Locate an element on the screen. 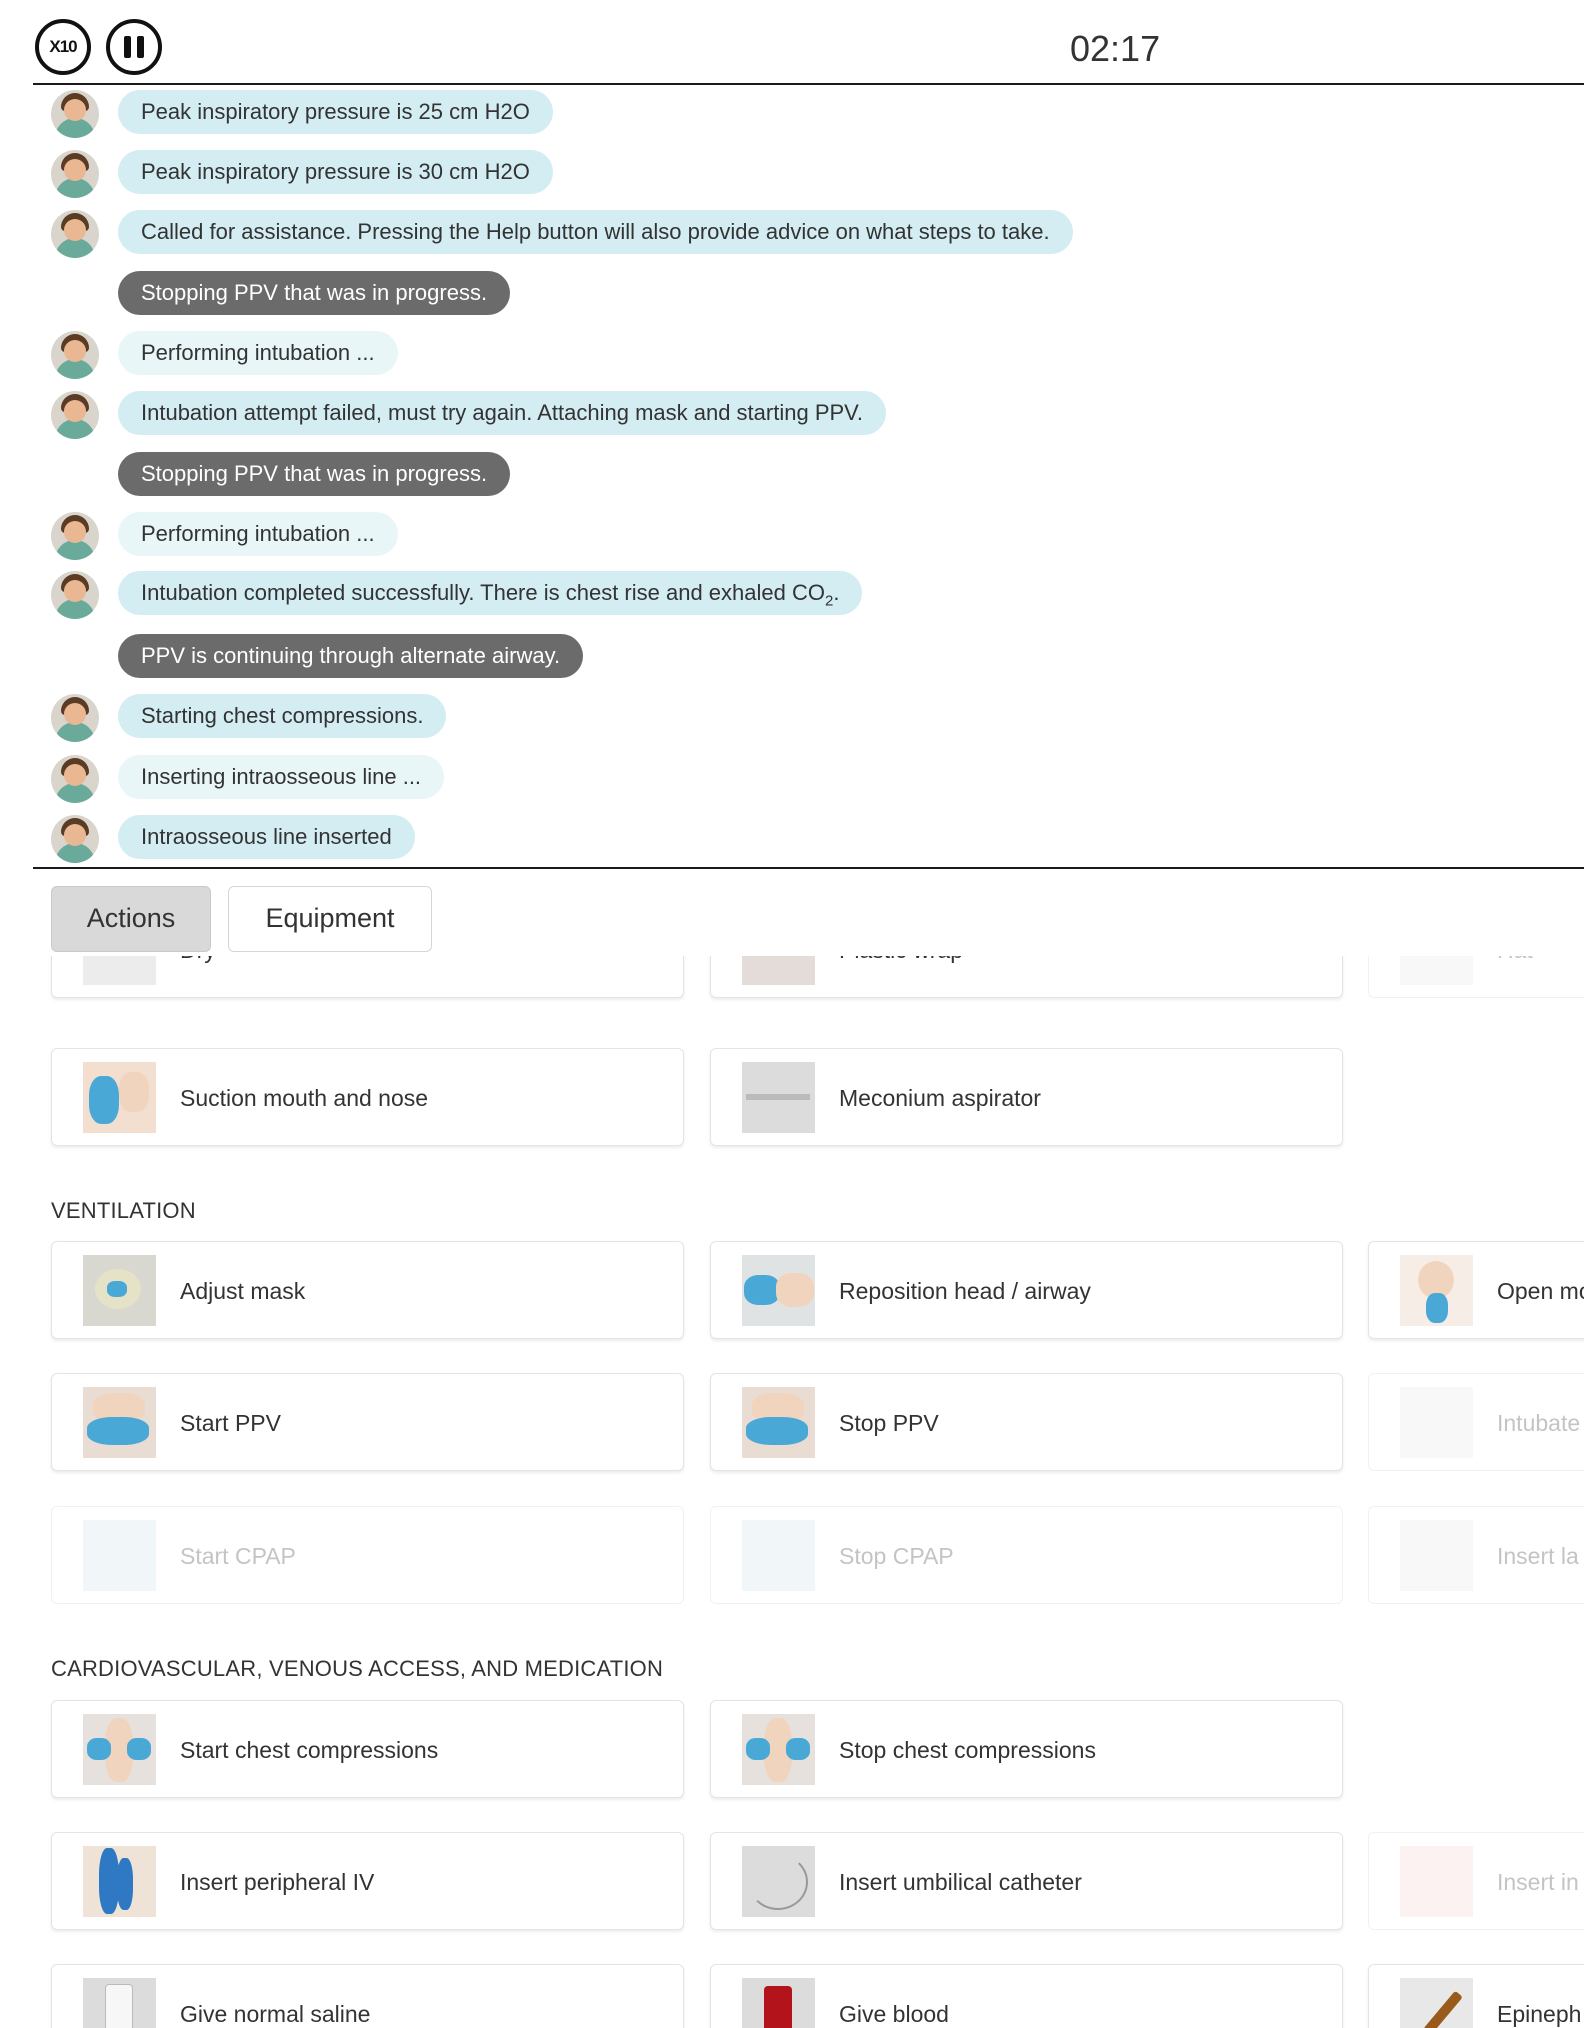 The height and width of the screenshot is (2028, 1584). speed-button: X10 is located at coordinates (63, 47).